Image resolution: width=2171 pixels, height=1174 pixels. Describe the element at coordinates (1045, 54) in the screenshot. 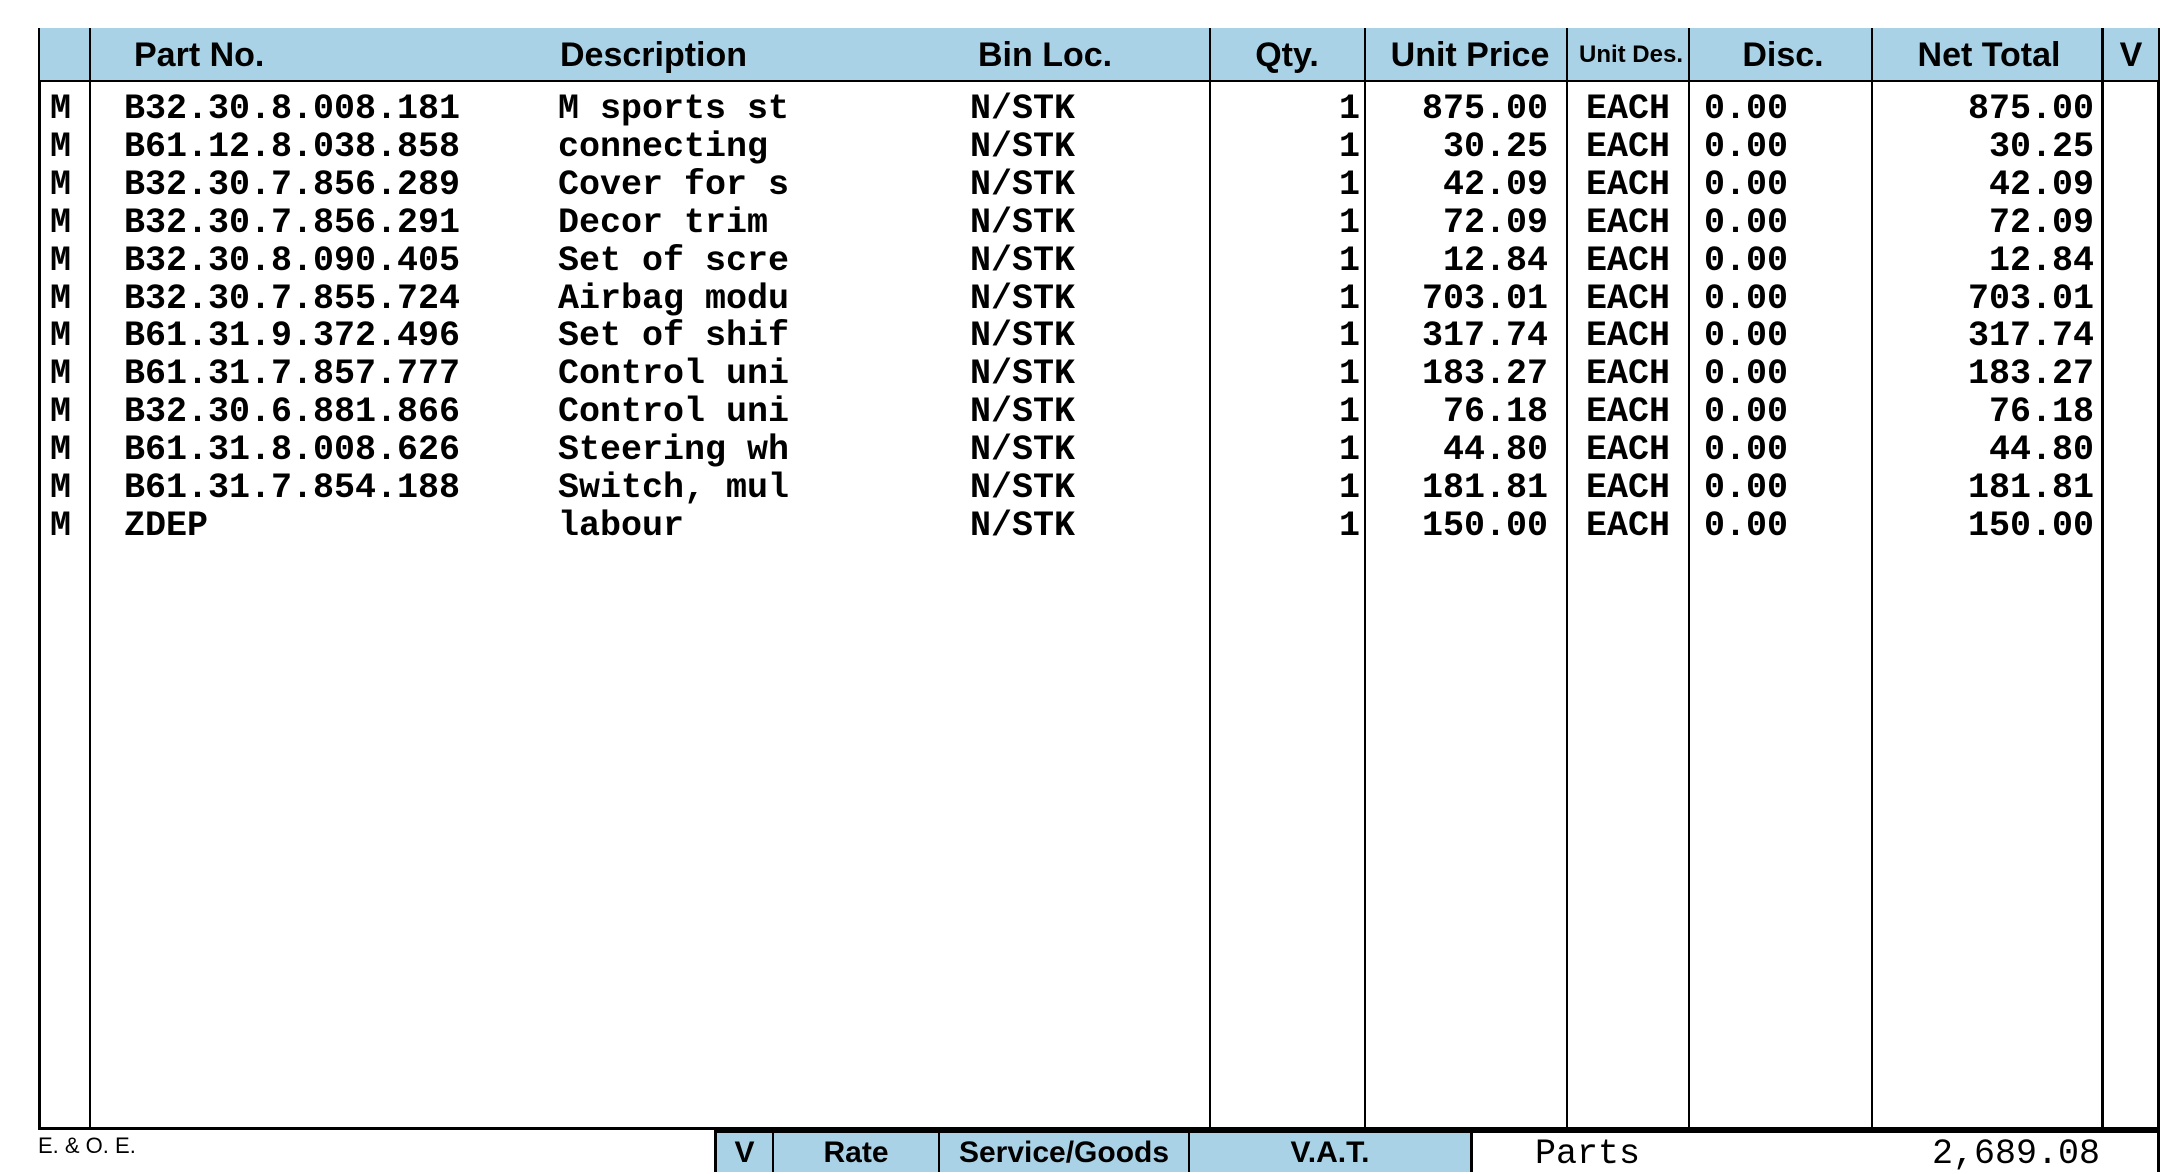

I see `header-bin-loc: Bin Loc.` at that location.